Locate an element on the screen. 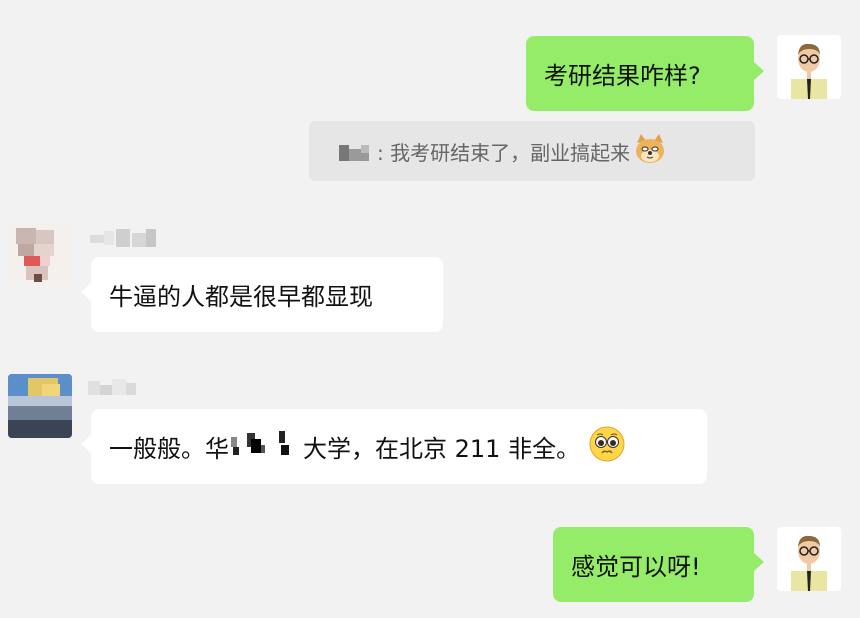 This screenshot has height=618, width=860. quote-text: : 我考研结束了，副业搞起来 is located at coordinates (504, 152).